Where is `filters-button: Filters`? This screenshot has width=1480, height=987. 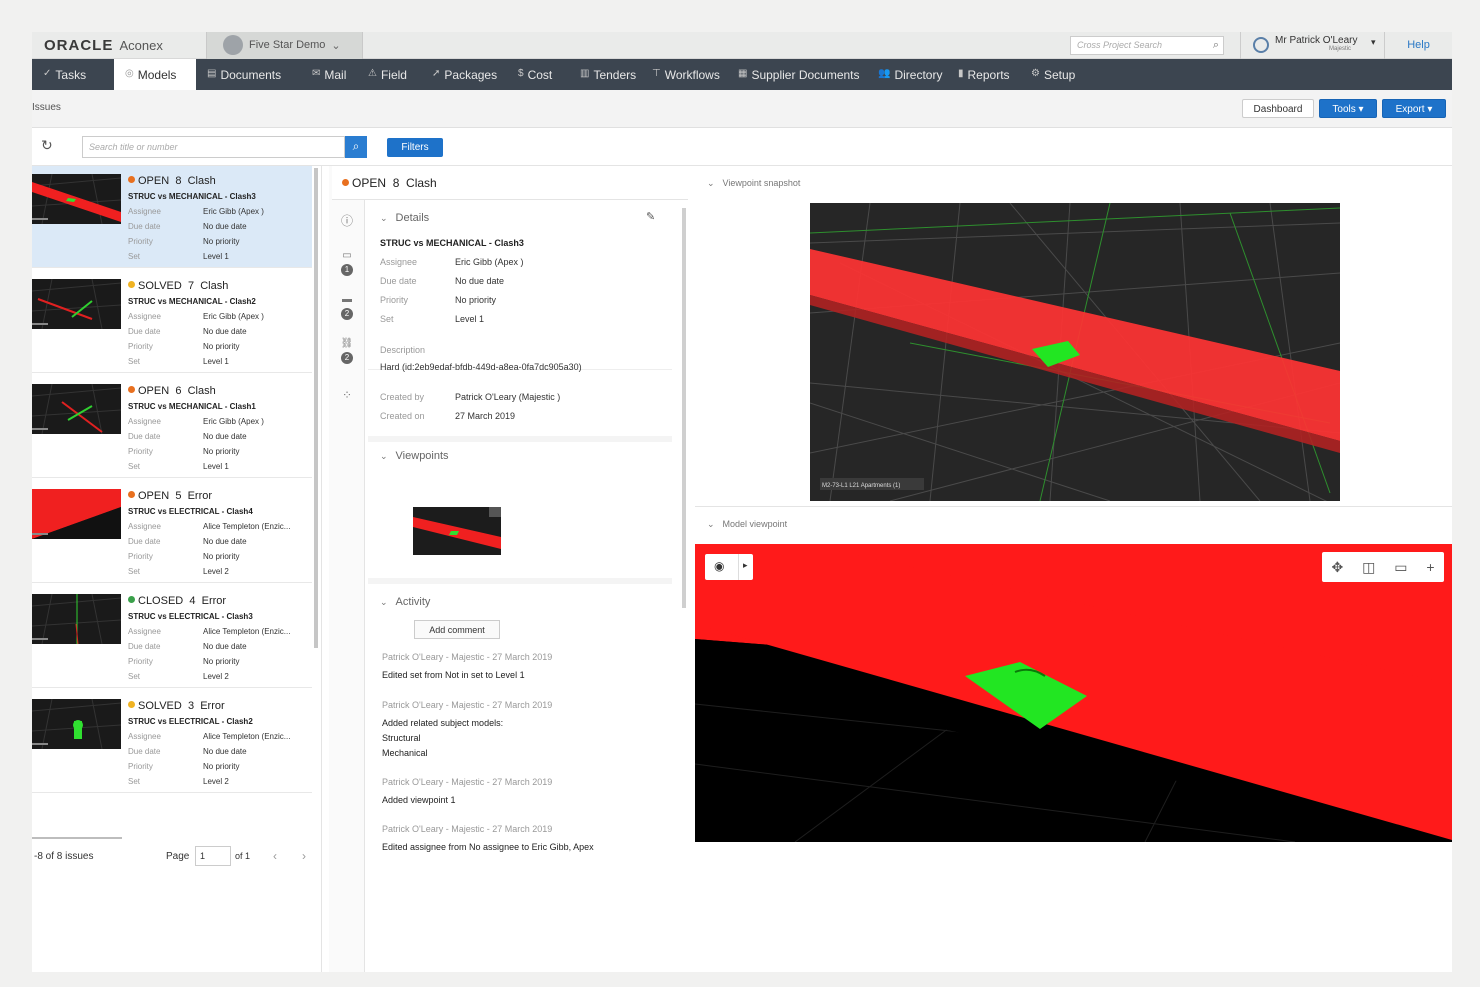 filters-button: Filters is located at coordinates (415, 147).